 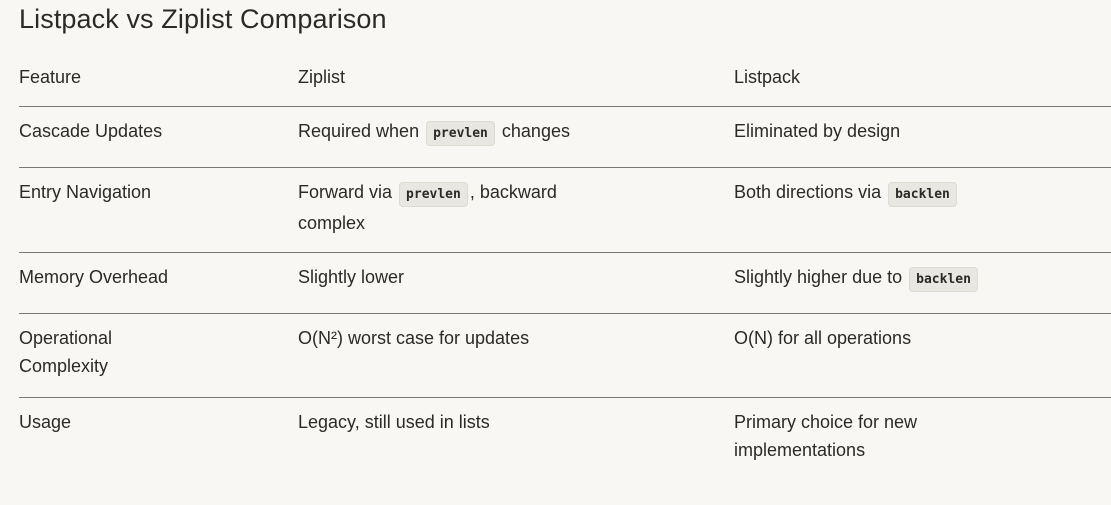 I want to click on ziplist-cell: O(N²) worst case for updates, so click(x=414, y=338).